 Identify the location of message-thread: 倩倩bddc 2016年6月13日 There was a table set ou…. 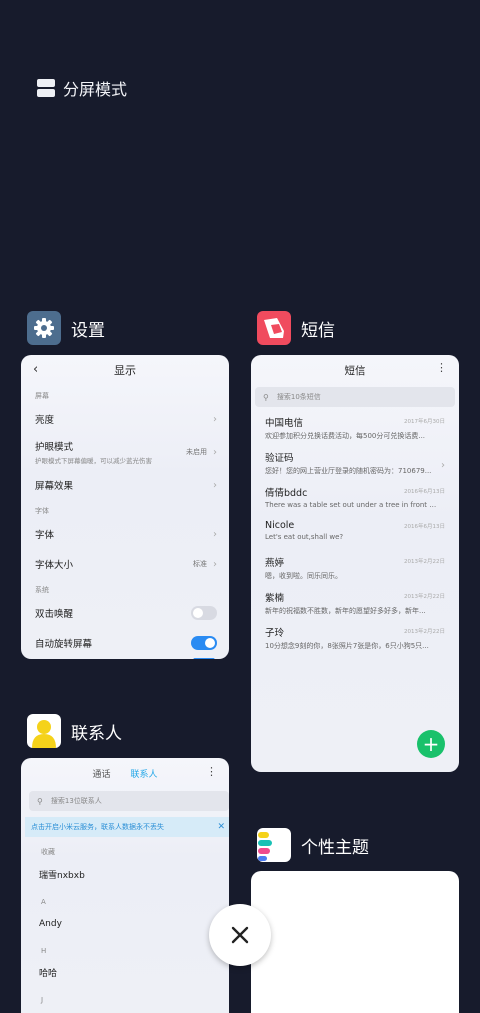
(355, 500).